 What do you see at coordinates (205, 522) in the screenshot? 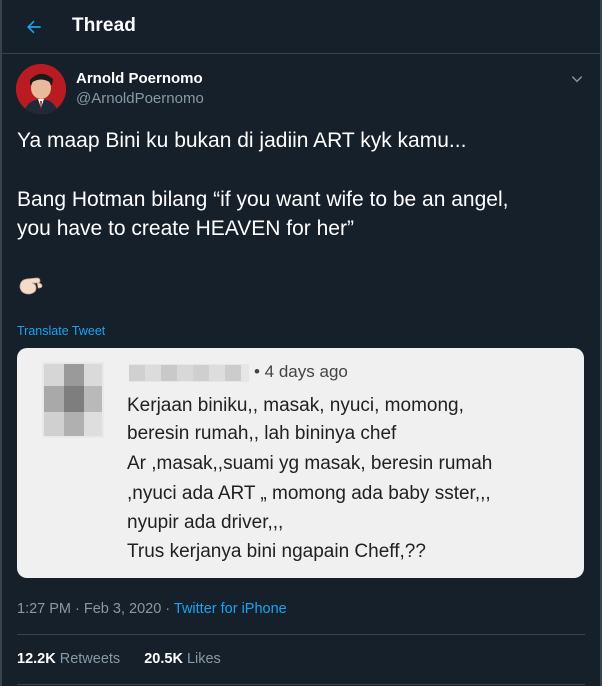
I see `quoted-line-5: nyupir ada driver,,,` at bounding box center [205, 522].